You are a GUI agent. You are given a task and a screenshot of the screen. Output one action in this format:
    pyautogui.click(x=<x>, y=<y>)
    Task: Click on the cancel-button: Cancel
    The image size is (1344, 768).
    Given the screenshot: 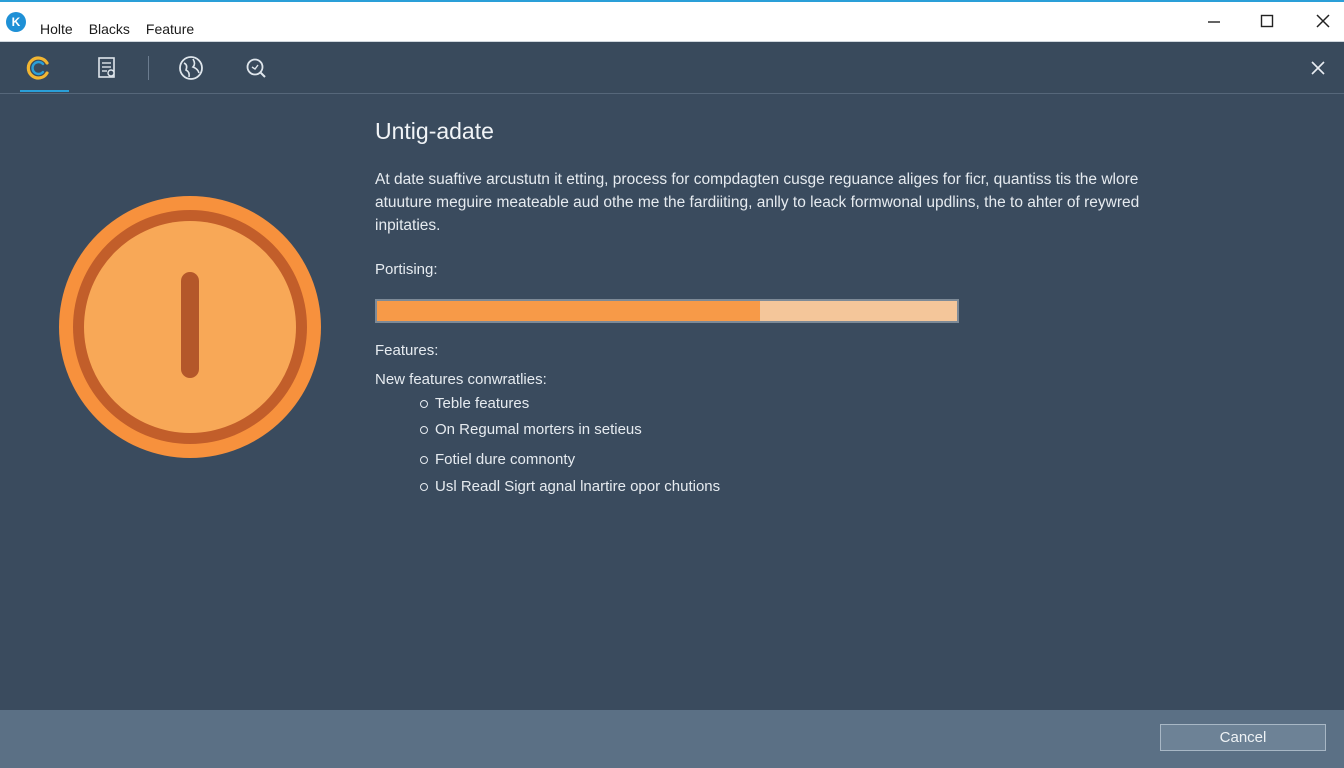 What is the action you would take?
    pyautogui.click(x=1243, y=737)
    